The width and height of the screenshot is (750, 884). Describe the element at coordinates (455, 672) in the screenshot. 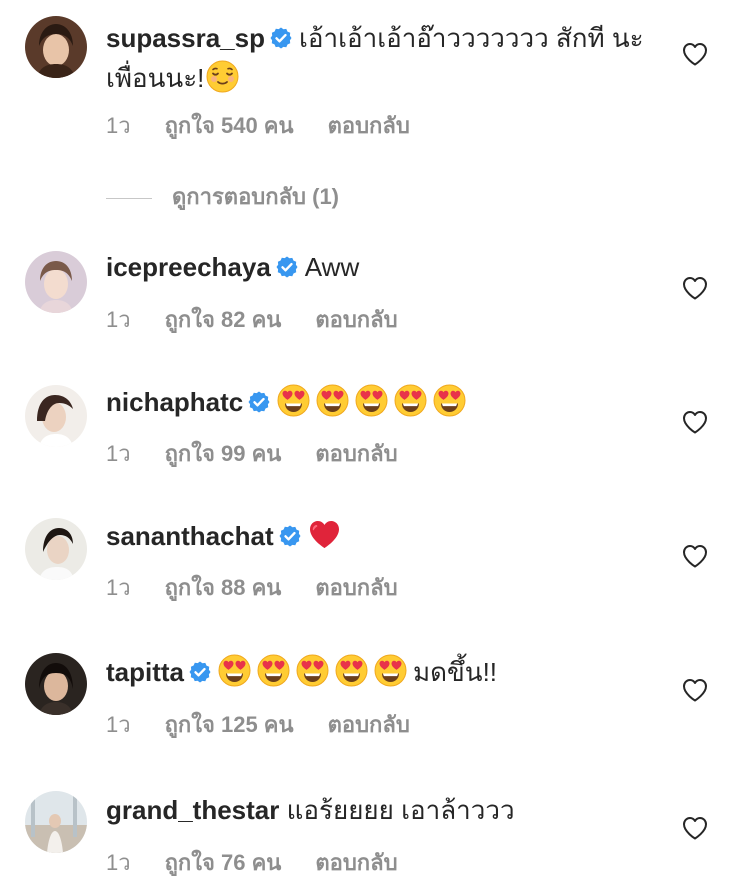

I see `comment-text: มดขึ้น!!` at that location.